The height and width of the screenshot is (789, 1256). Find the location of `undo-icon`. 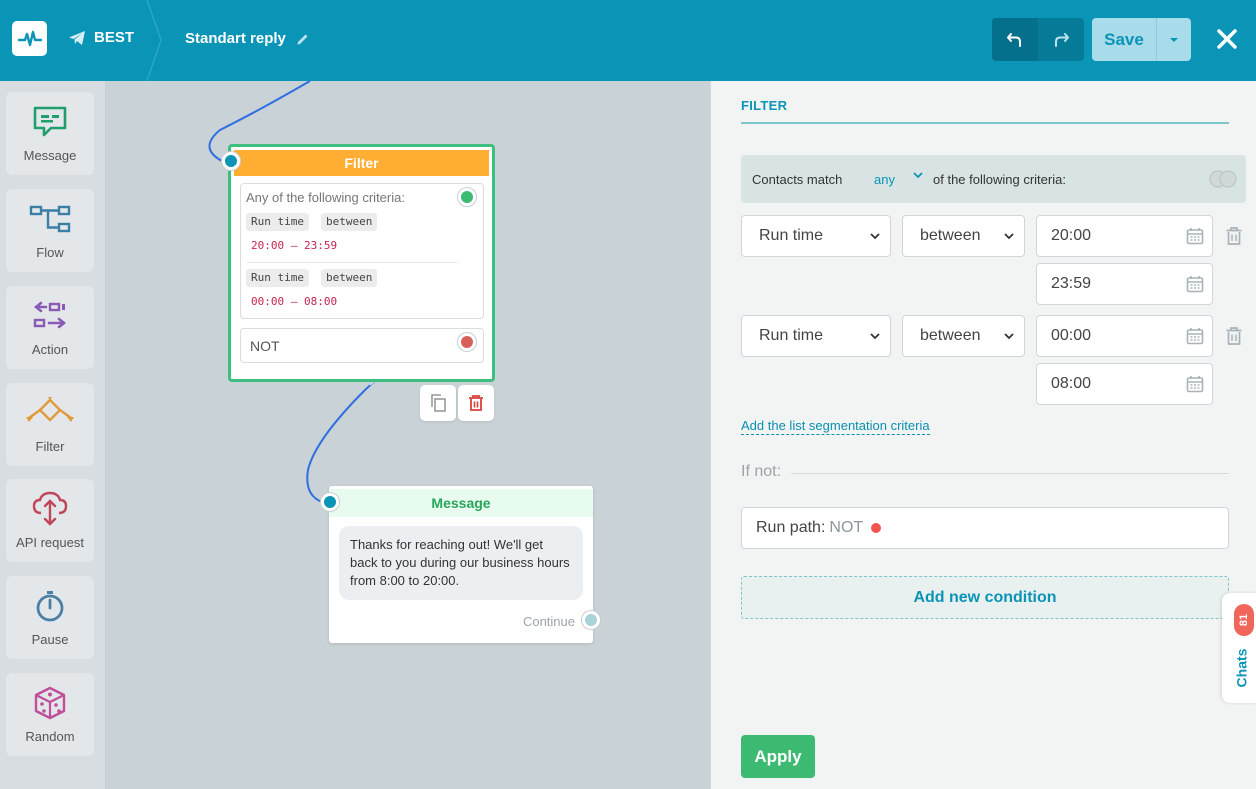

undo-icon is located at coordinates (1014, 39).